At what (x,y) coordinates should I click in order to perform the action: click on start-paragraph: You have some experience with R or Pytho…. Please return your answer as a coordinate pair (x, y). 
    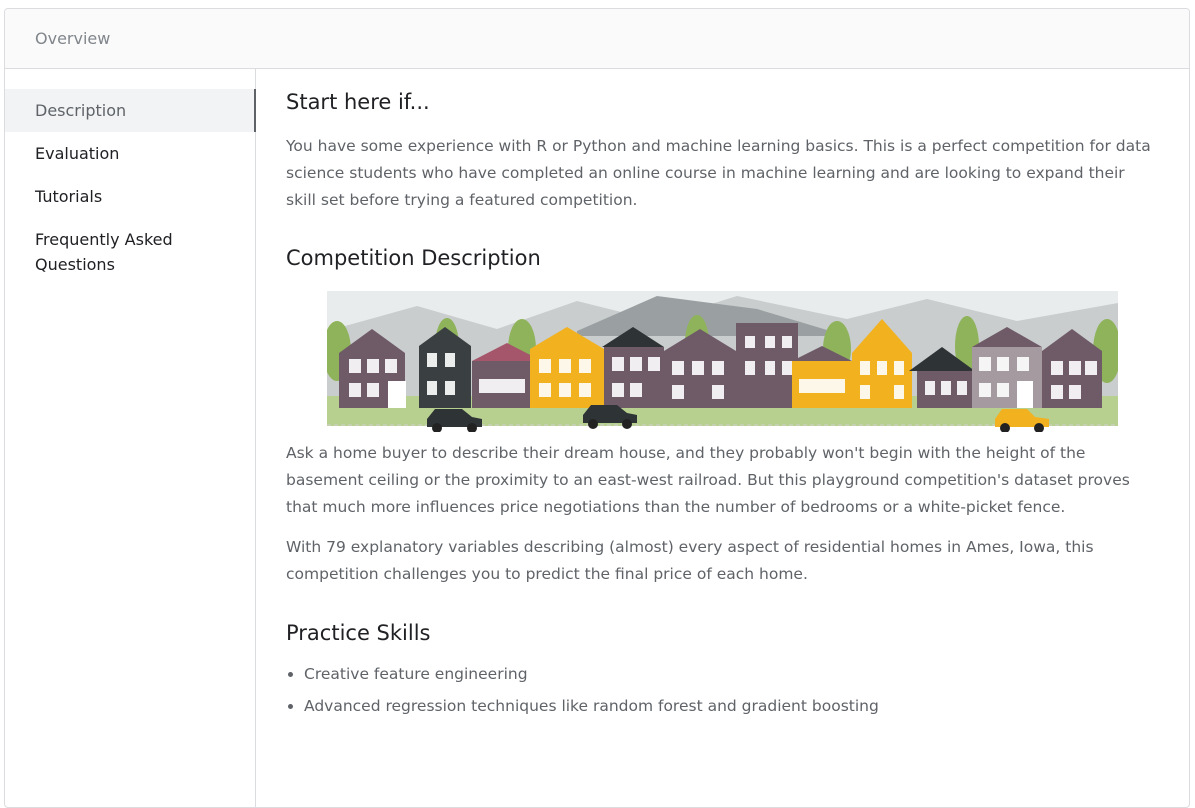
    Looking at the image, I should click on (718, 173).